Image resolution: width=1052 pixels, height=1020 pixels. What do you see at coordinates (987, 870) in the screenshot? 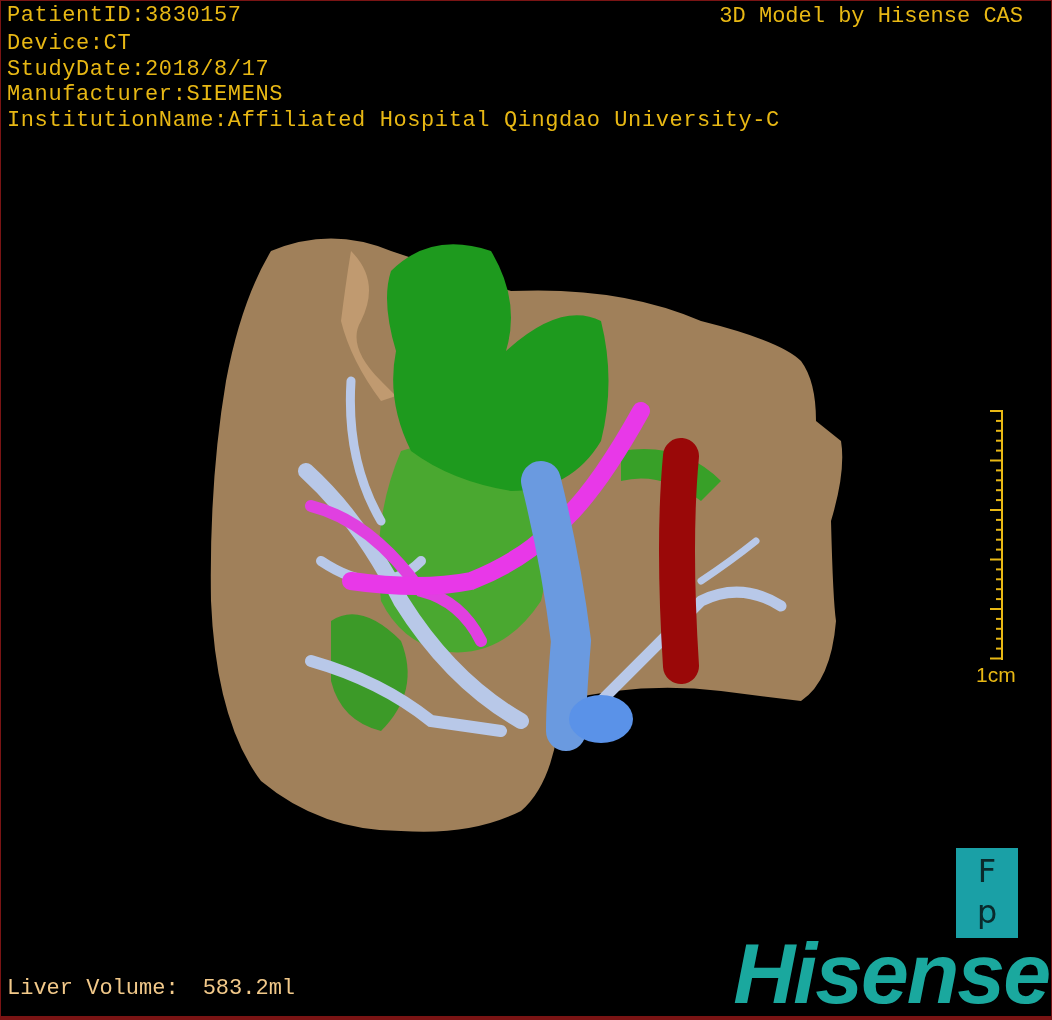
I see `orientation-letter: F` at bounding box center [987, 870].